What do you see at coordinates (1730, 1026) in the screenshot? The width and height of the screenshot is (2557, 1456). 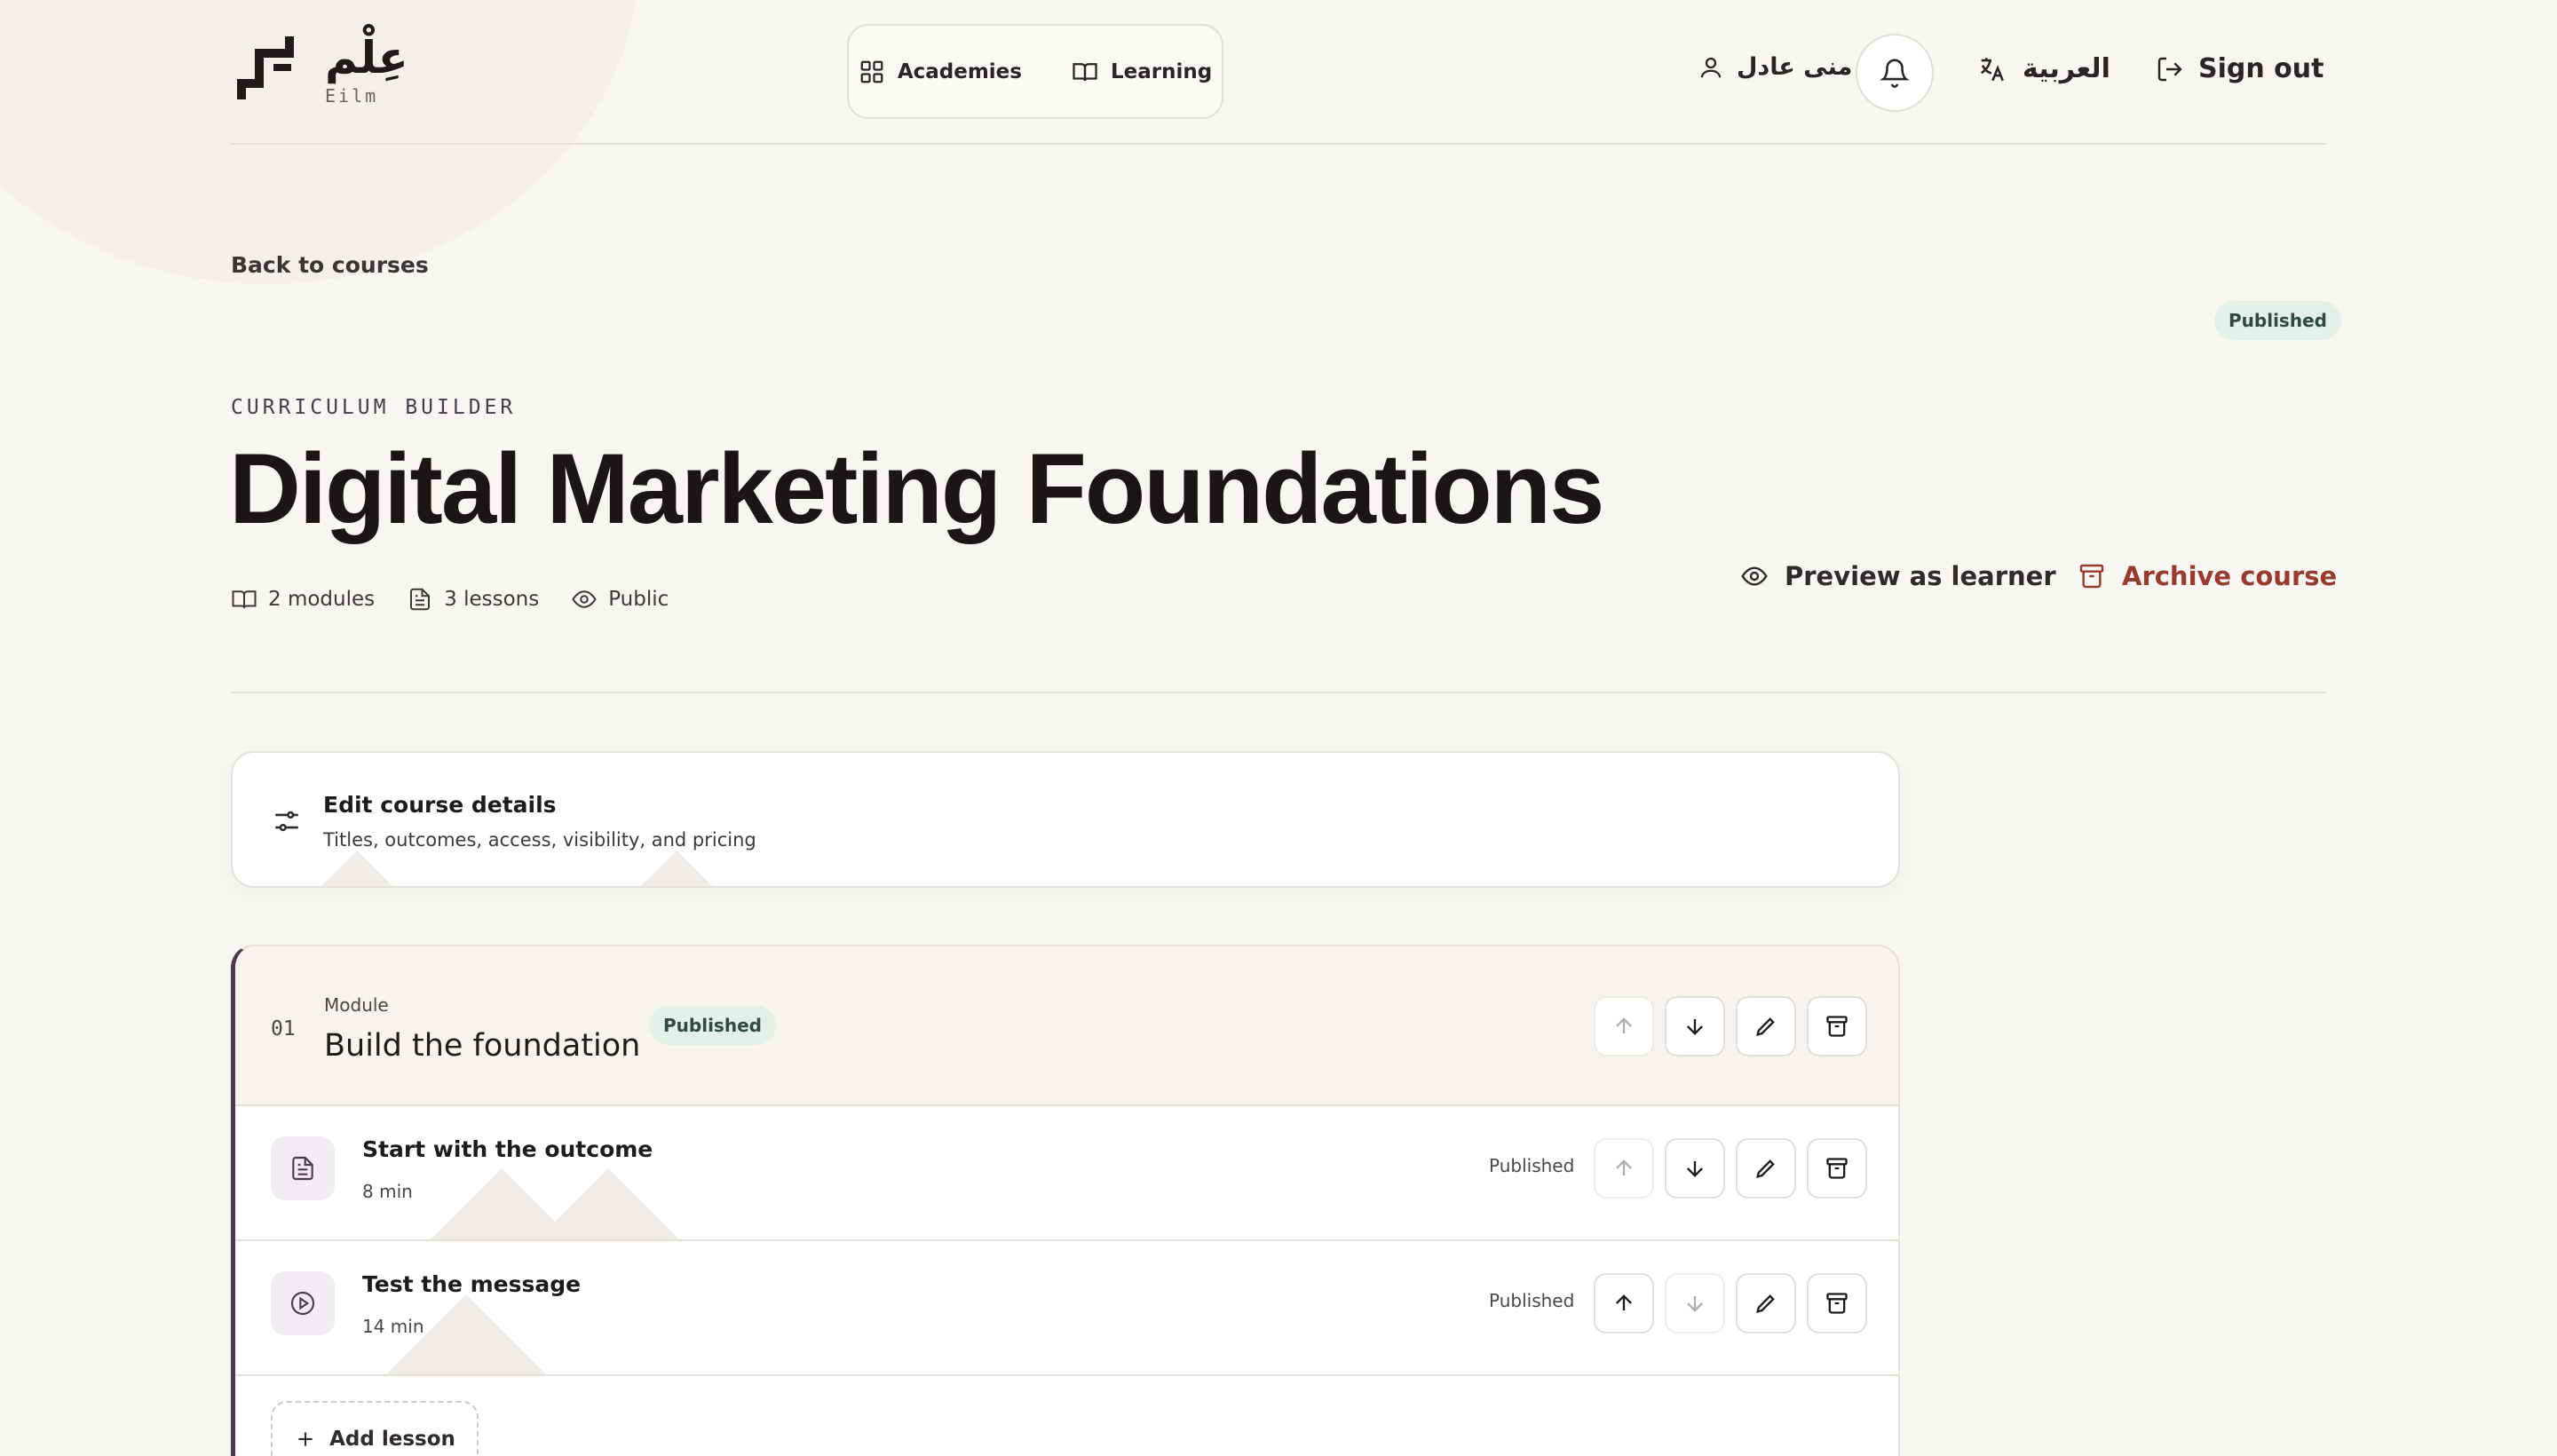 I see `module-actions` at bounding box center [1730, 1026].